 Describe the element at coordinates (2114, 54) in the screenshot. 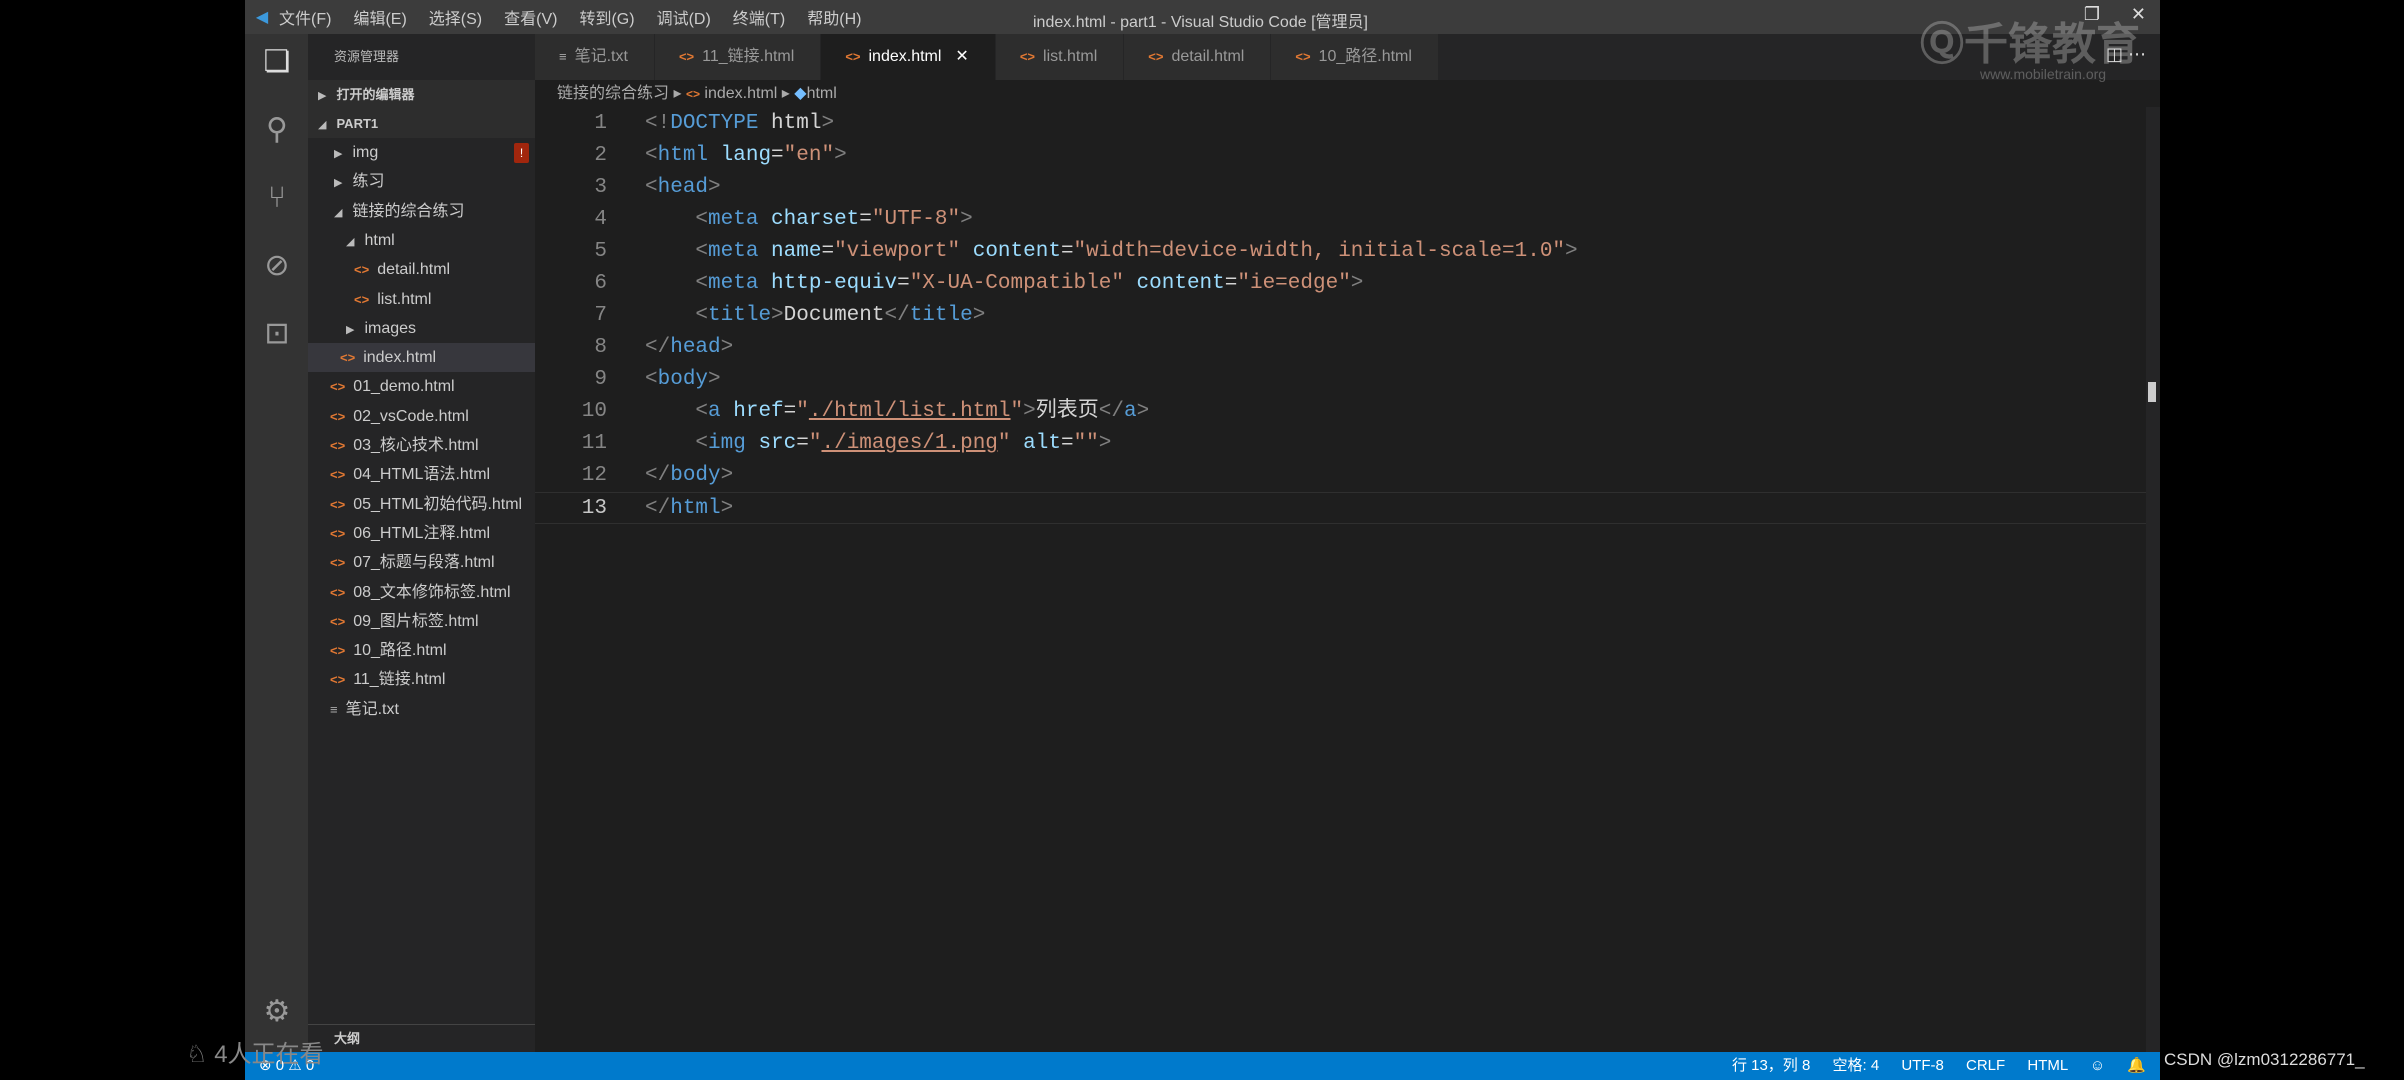

I see `split-editor-icon: ◫` at that location.